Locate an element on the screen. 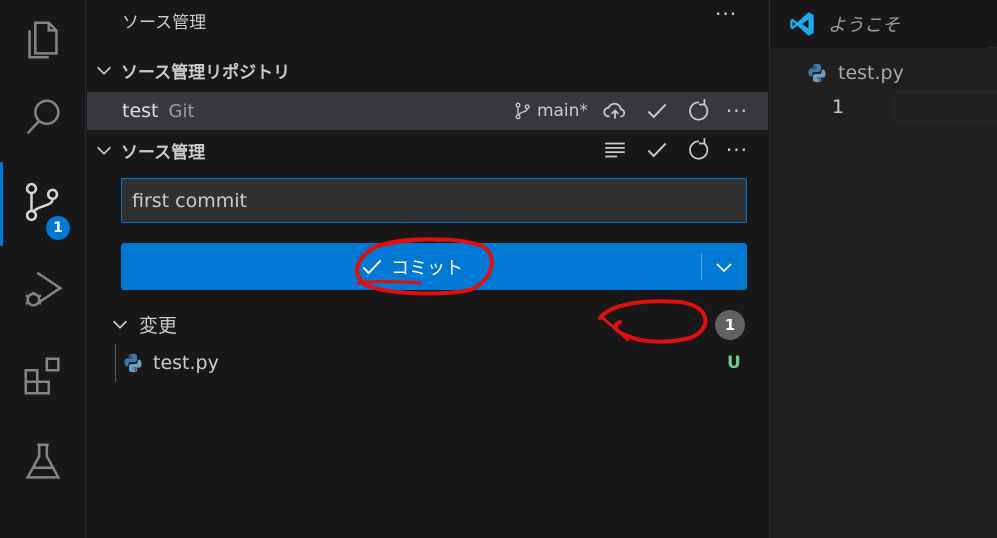  repo-commit-button is located at coordinates (657, 111).